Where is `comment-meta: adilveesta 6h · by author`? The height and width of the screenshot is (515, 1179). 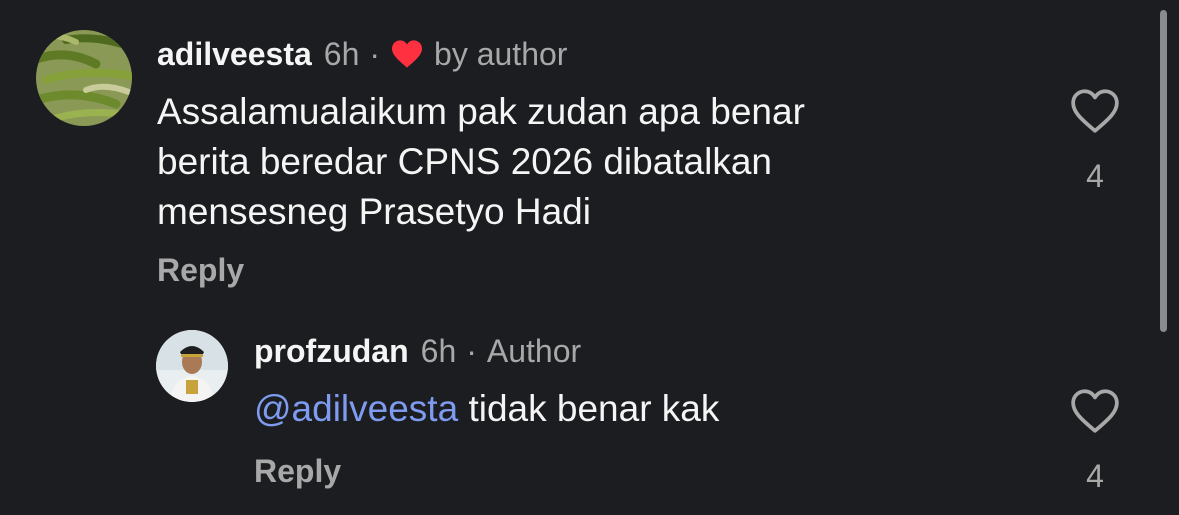 comment-meta: adilveesta 6h · by author is located at coordinates (362, 54).